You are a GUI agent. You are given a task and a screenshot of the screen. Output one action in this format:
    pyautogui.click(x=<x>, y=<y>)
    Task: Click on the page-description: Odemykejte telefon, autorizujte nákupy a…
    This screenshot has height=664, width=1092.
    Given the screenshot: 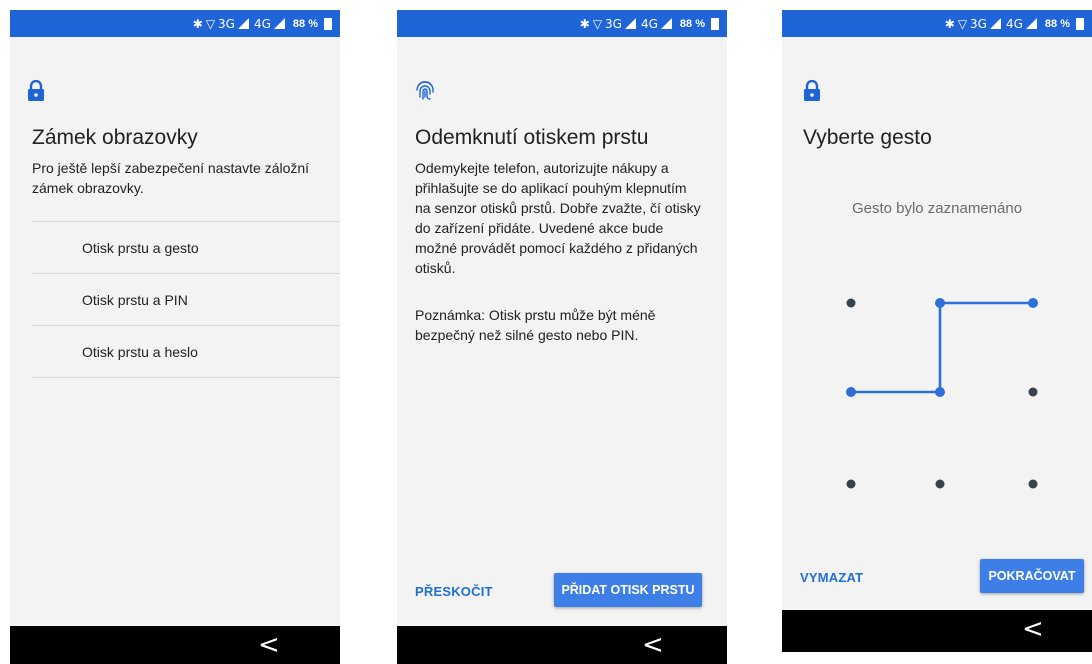 What is the action you would take?
    pyautogui.click(x=558, y=218)
    